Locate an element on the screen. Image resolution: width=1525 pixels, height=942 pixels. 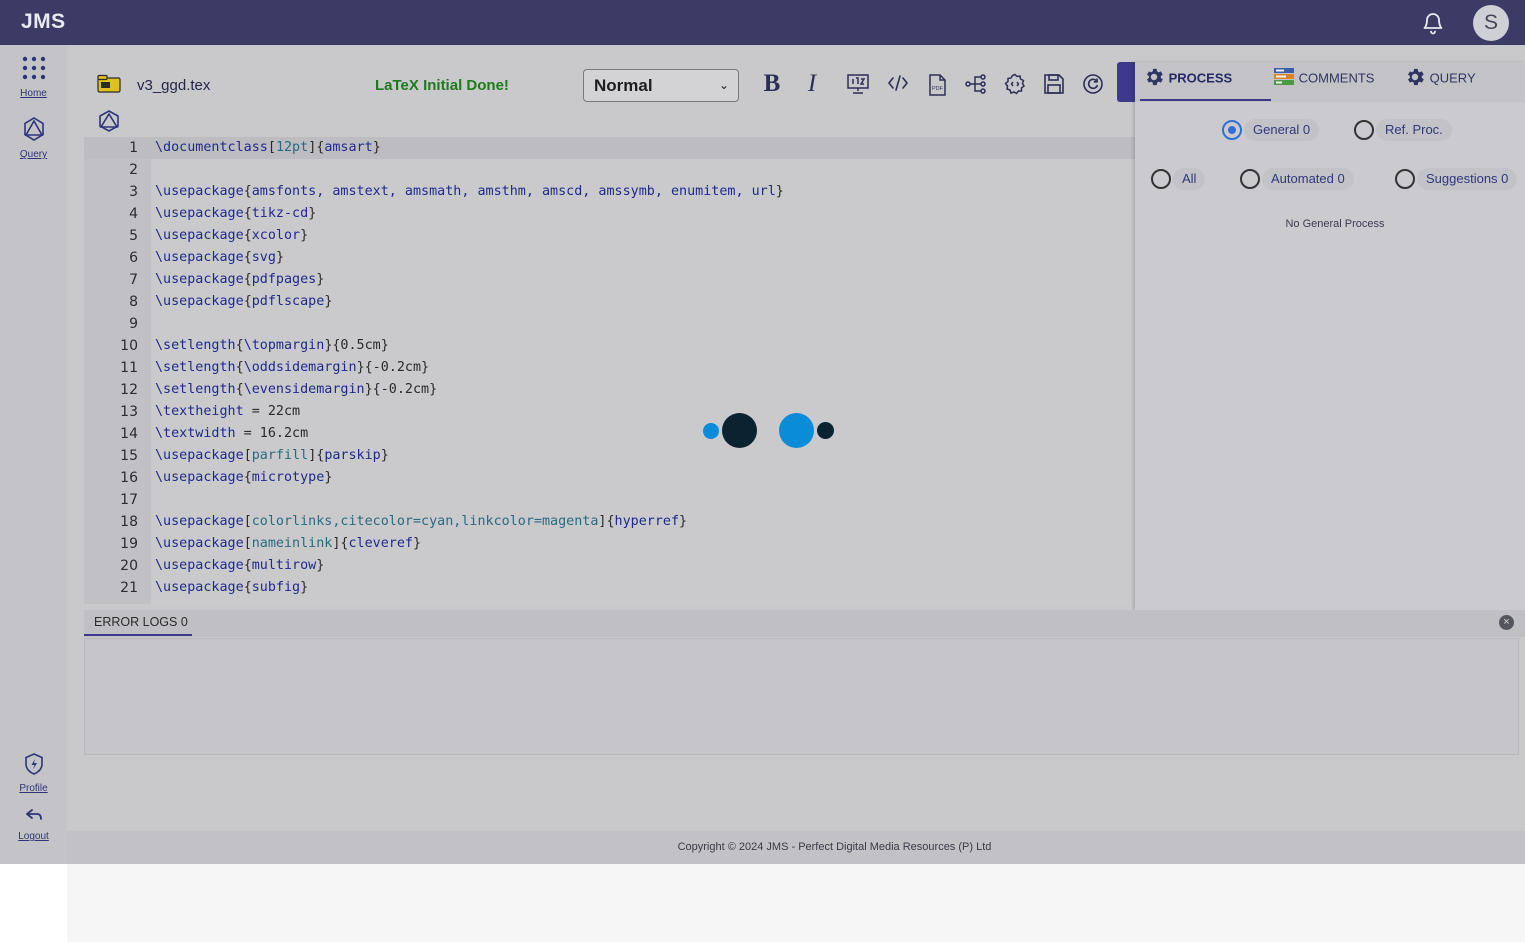
sidebar-item-label: Logout is located at coordinates (33, 836).